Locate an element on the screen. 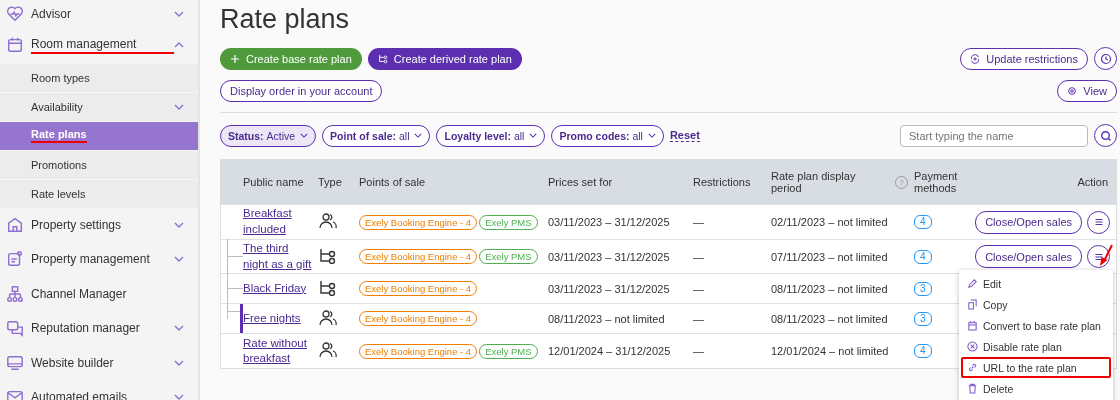  column-header: Payment methods is located at coordinates (936, 182).